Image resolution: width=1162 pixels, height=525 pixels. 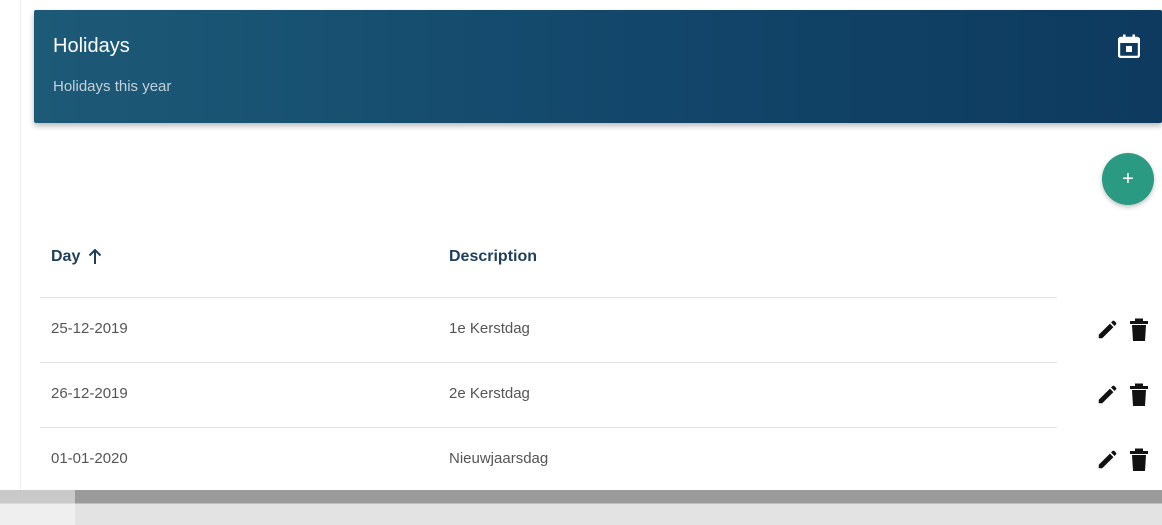 I want to click on column-header-day: Day, so click(x=76, y=257).